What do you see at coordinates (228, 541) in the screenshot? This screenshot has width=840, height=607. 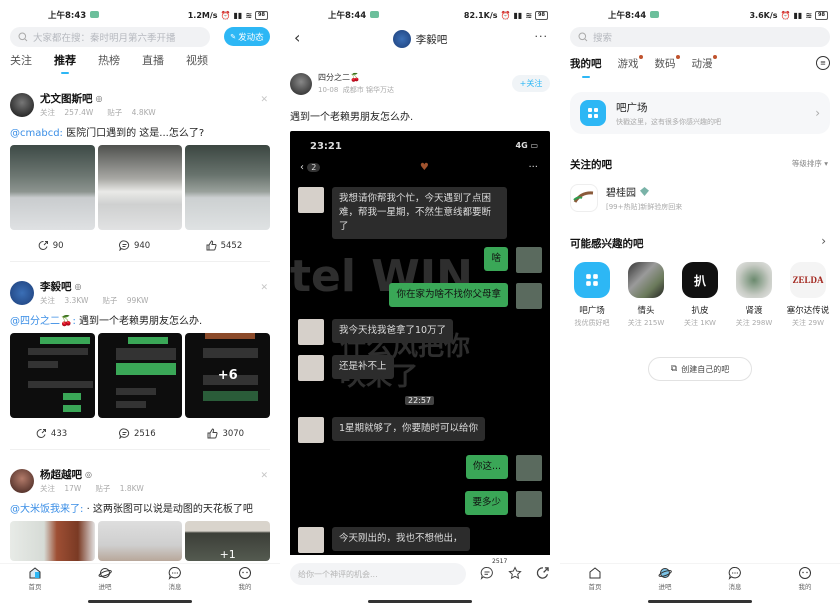 I see `post-image: +1` at bounding box center [228, 541].